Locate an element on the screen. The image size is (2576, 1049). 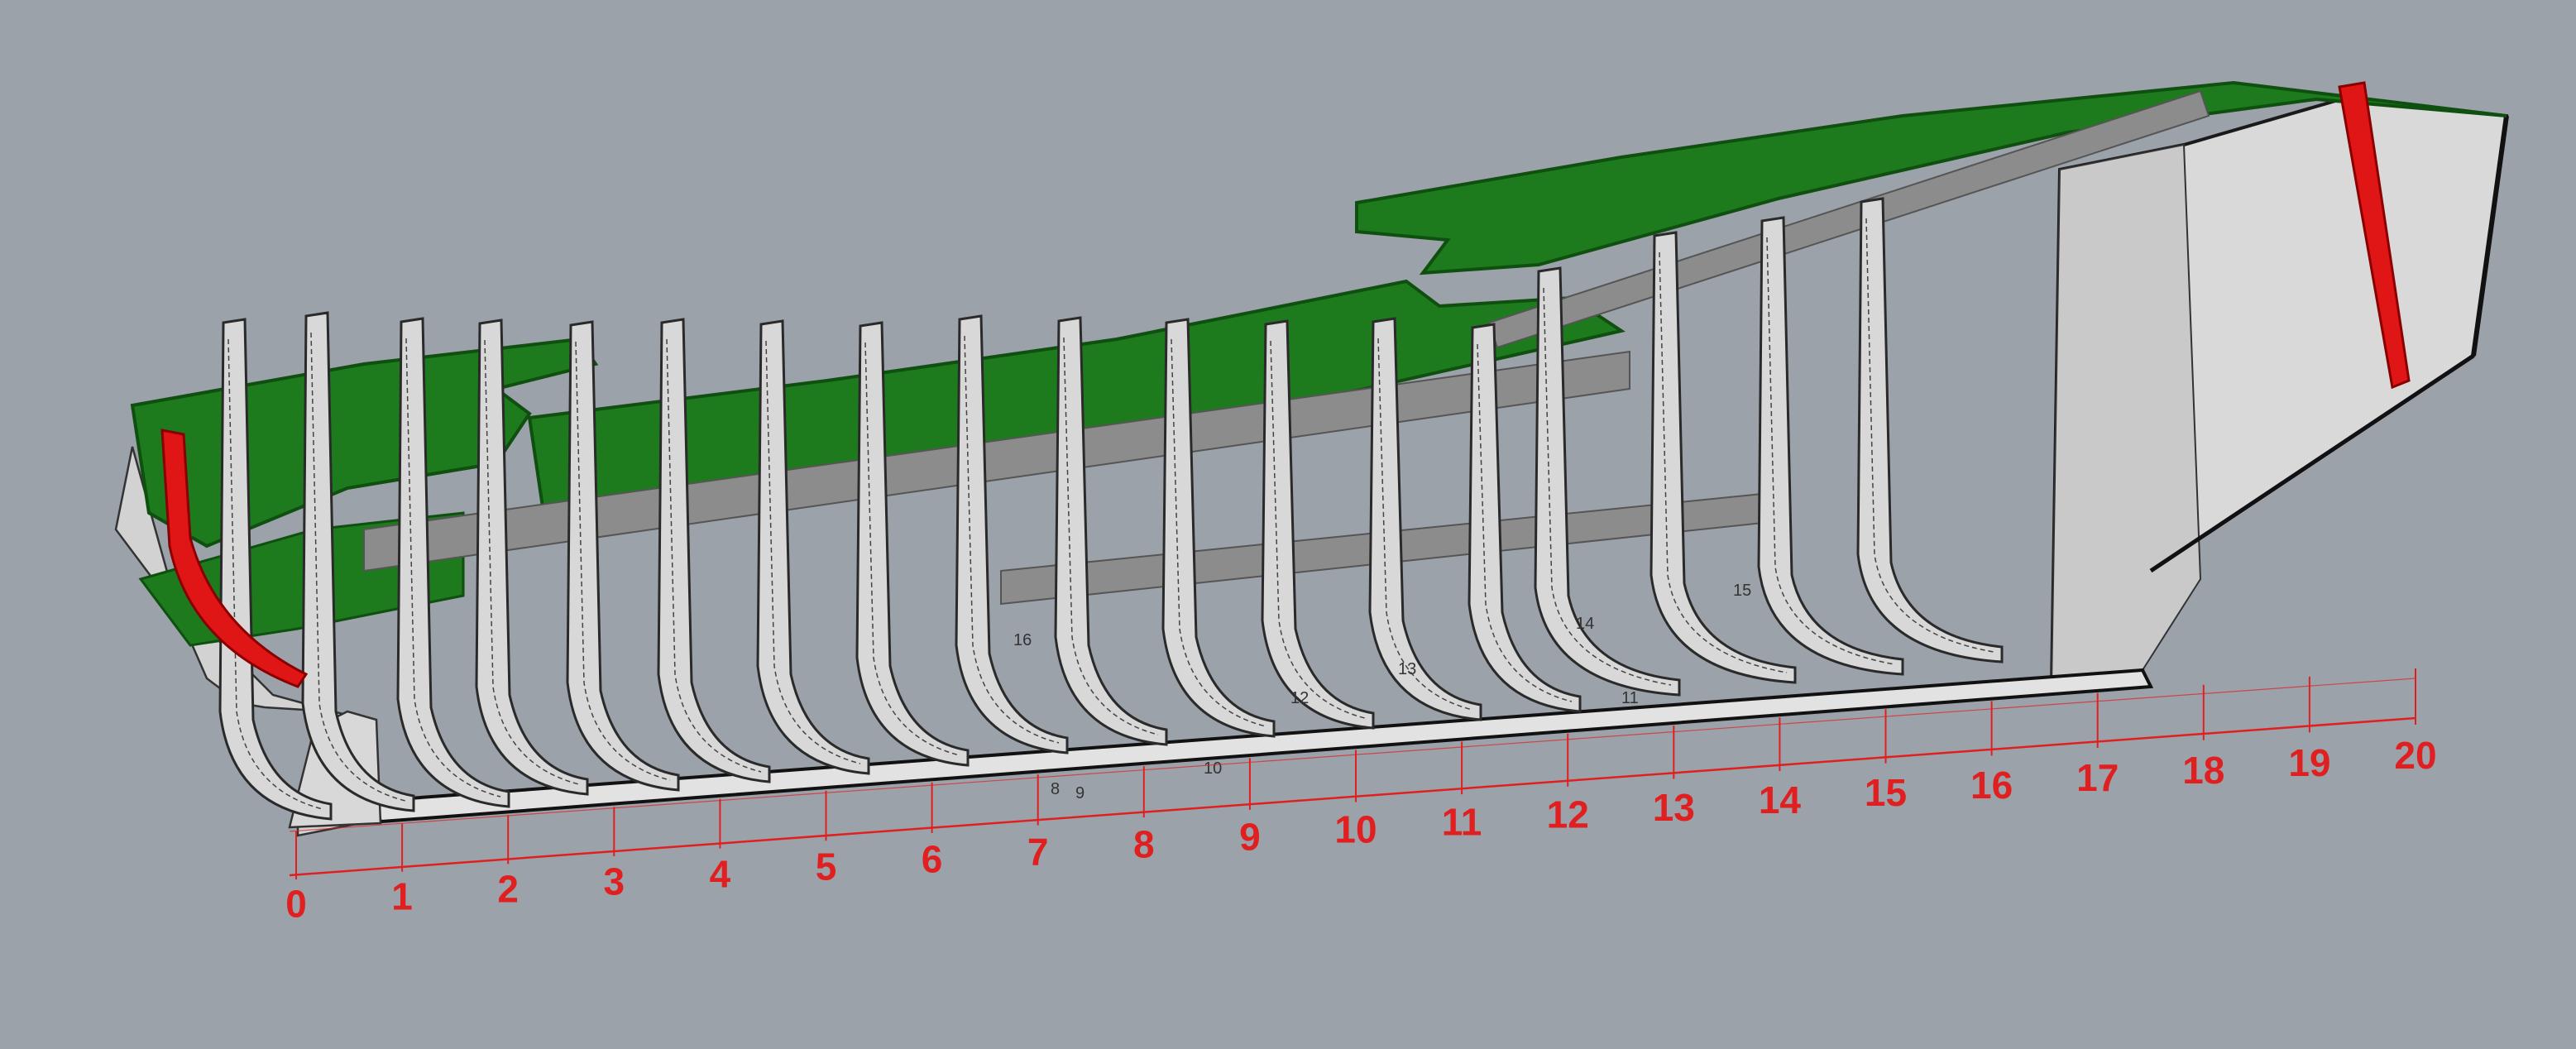
frame-number-label: 11 is located at coordinates (1630, 698).